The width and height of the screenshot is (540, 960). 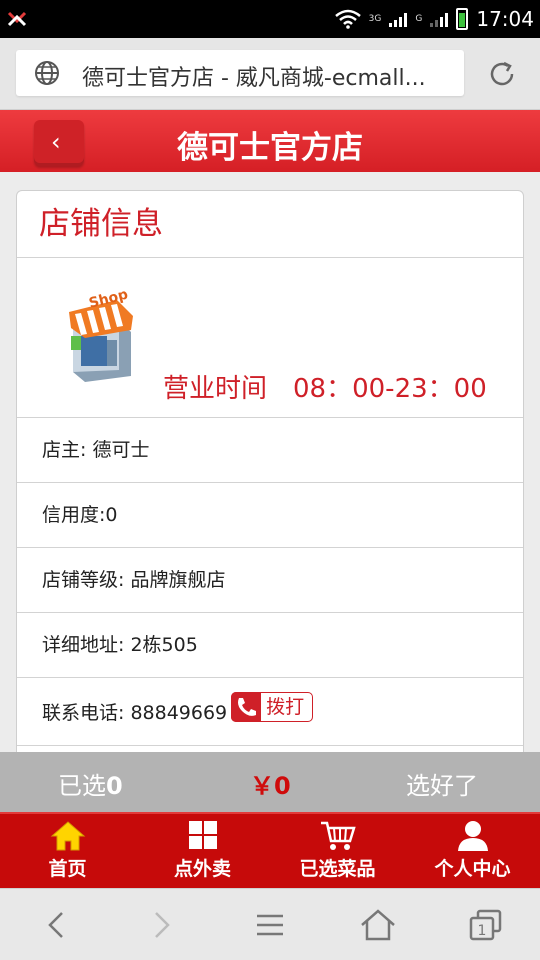 I want to click on tab-home-label: 首页, so click(x=67, y=869).